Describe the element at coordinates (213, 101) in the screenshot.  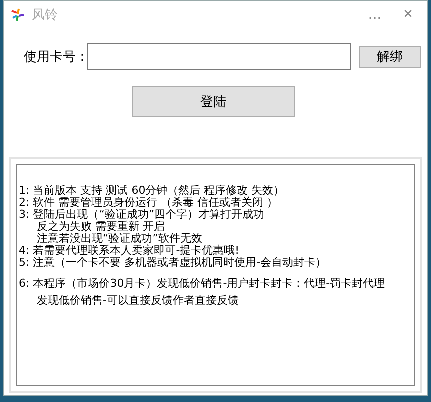
I see `login-button: 登陆` at that location.